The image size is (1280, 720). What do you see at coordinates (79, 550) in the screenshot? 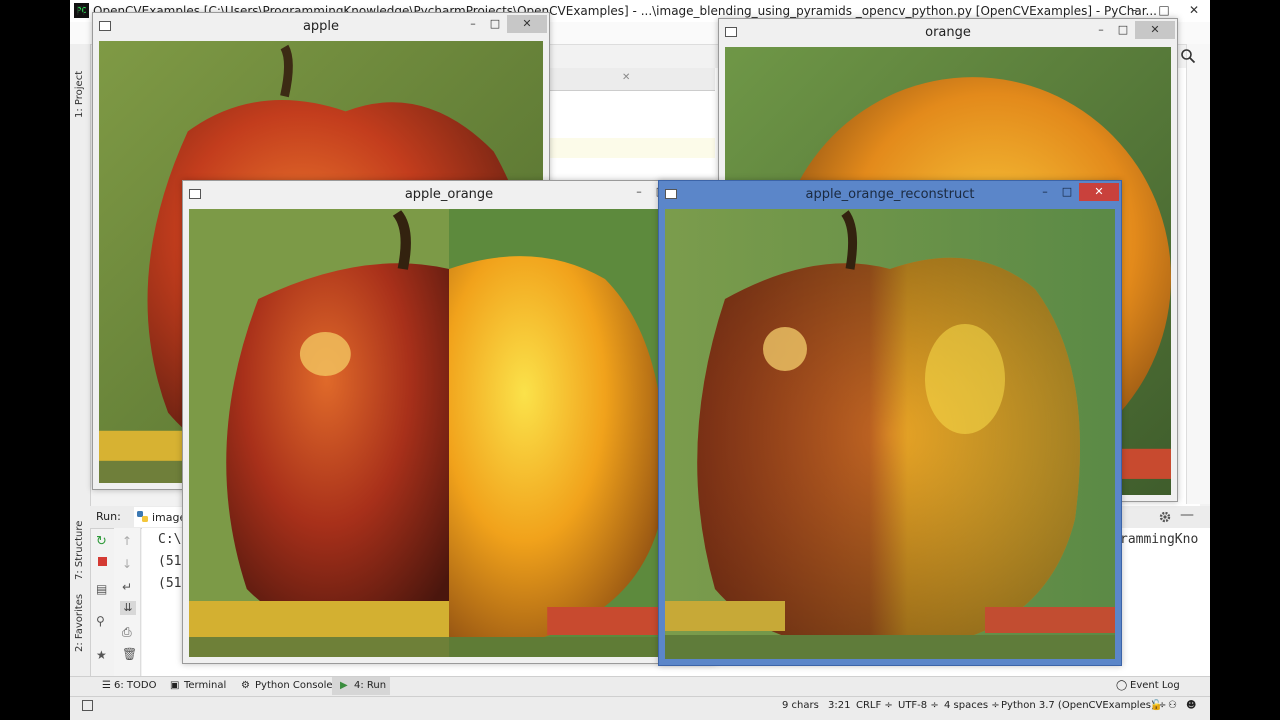
I see `tab-structure: 7: Structure` at bounding box center [79, 550].